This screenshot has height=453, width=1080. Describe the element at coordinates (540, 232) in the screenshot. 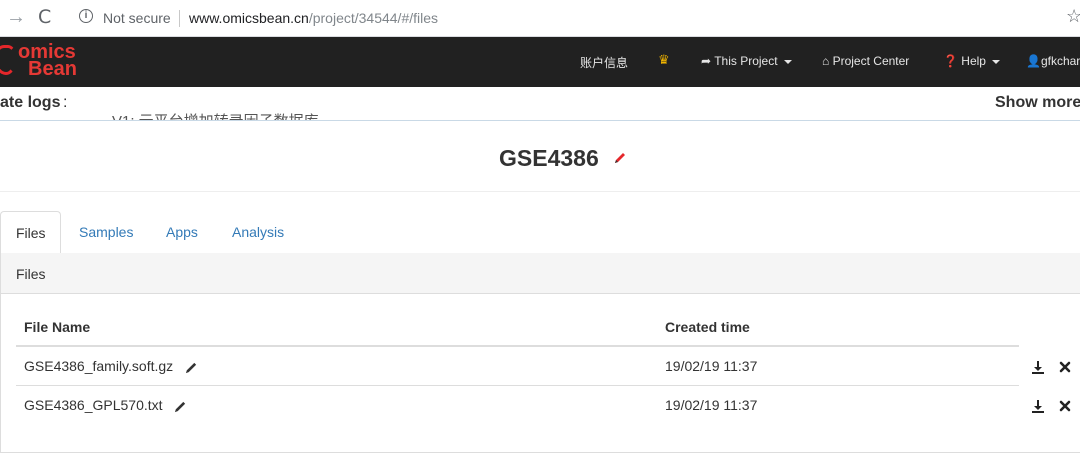

I see `project-tabs: Files Samples Apps Analysis` at that location.